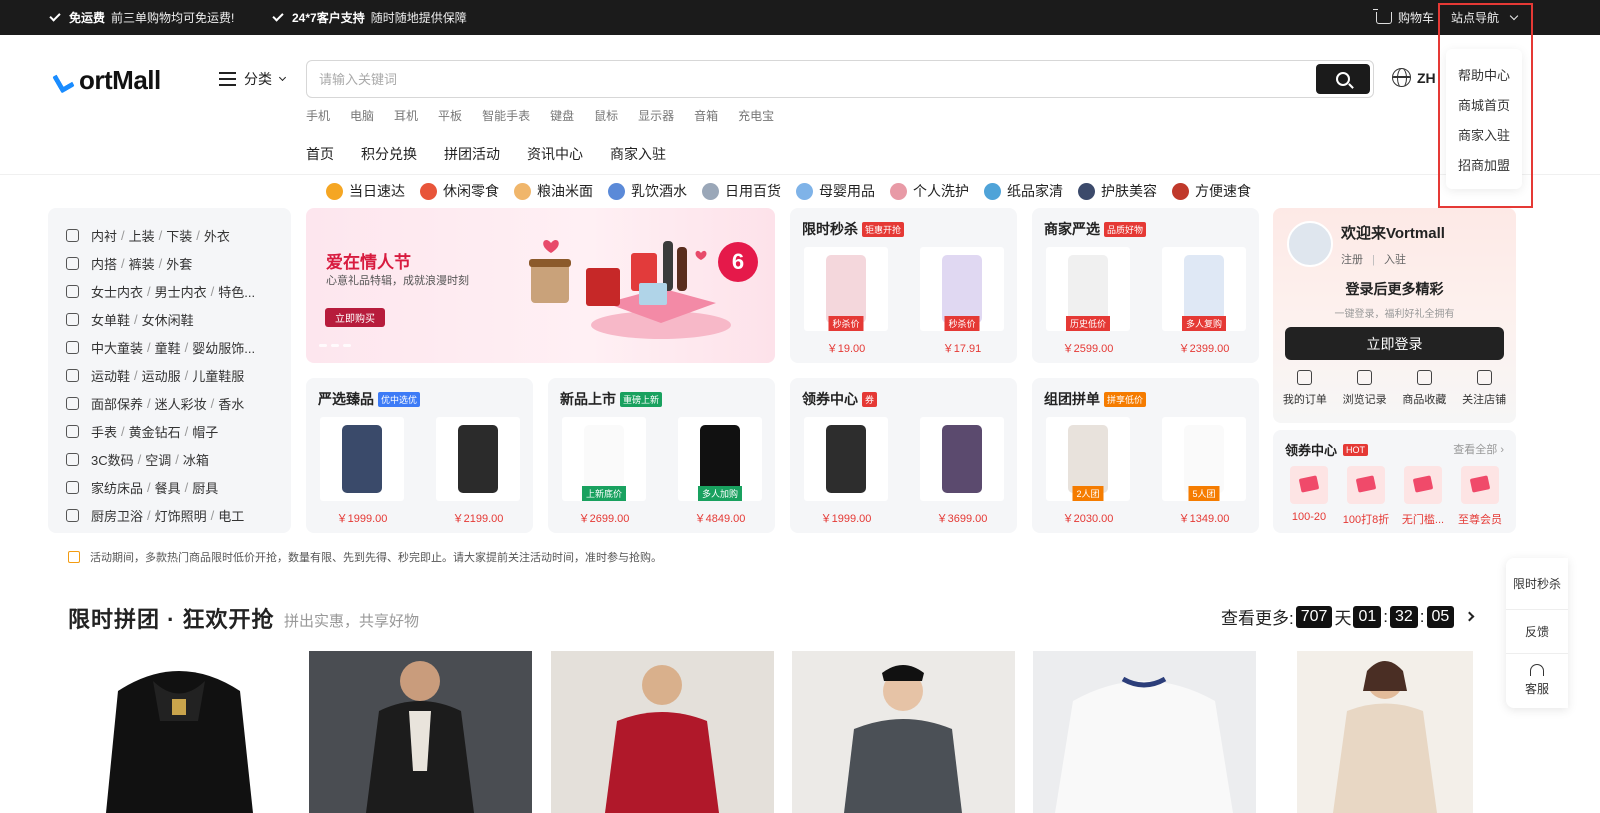 Image resolution: width=1600 pixels, height=813 pixels. I want to click on user-action-item: 我的订单, so click(1305, 388).